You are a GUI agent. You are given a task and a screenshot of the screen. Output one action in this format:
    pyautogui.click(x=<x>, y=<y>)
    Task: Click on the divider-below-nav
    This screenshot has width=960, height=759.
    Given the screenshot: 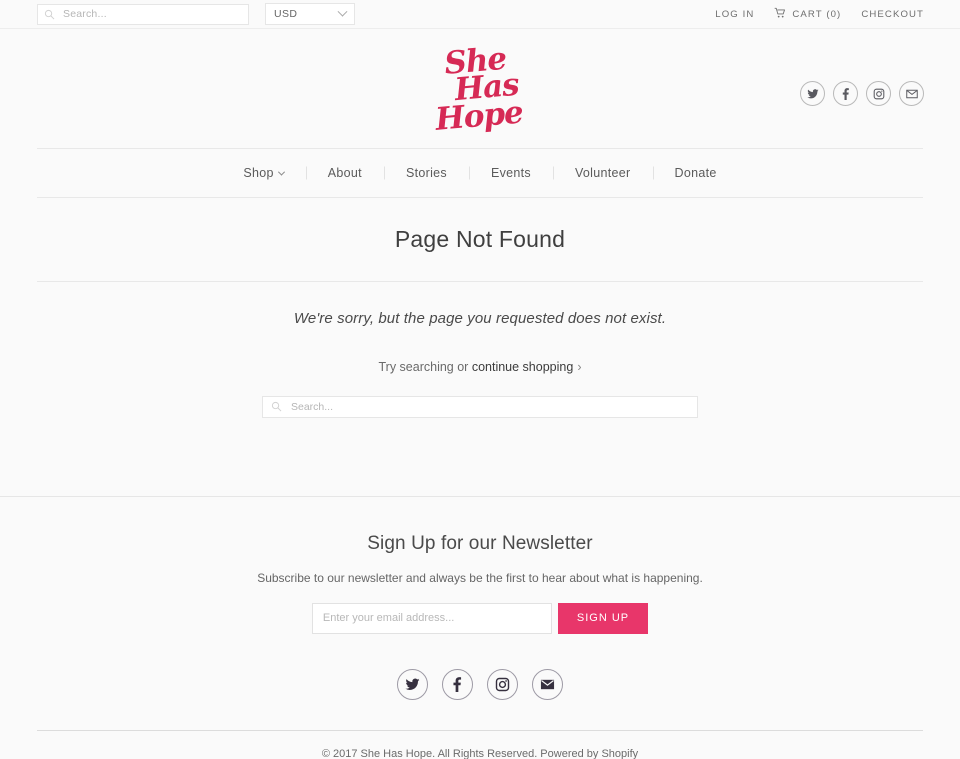 What is the action you would take?
    pyautogui.click(x=480, y=197)
    